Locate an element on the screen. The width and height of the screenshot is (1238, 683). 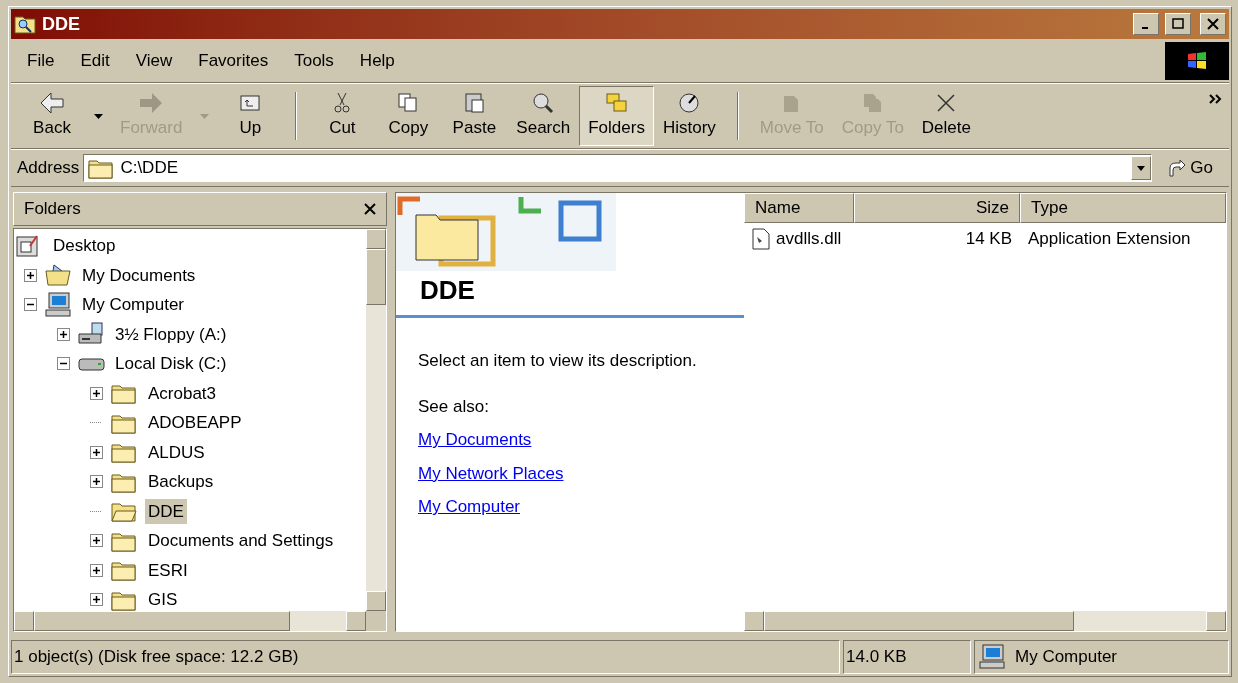
dropdown-button is located at coordinates (1141, 168).